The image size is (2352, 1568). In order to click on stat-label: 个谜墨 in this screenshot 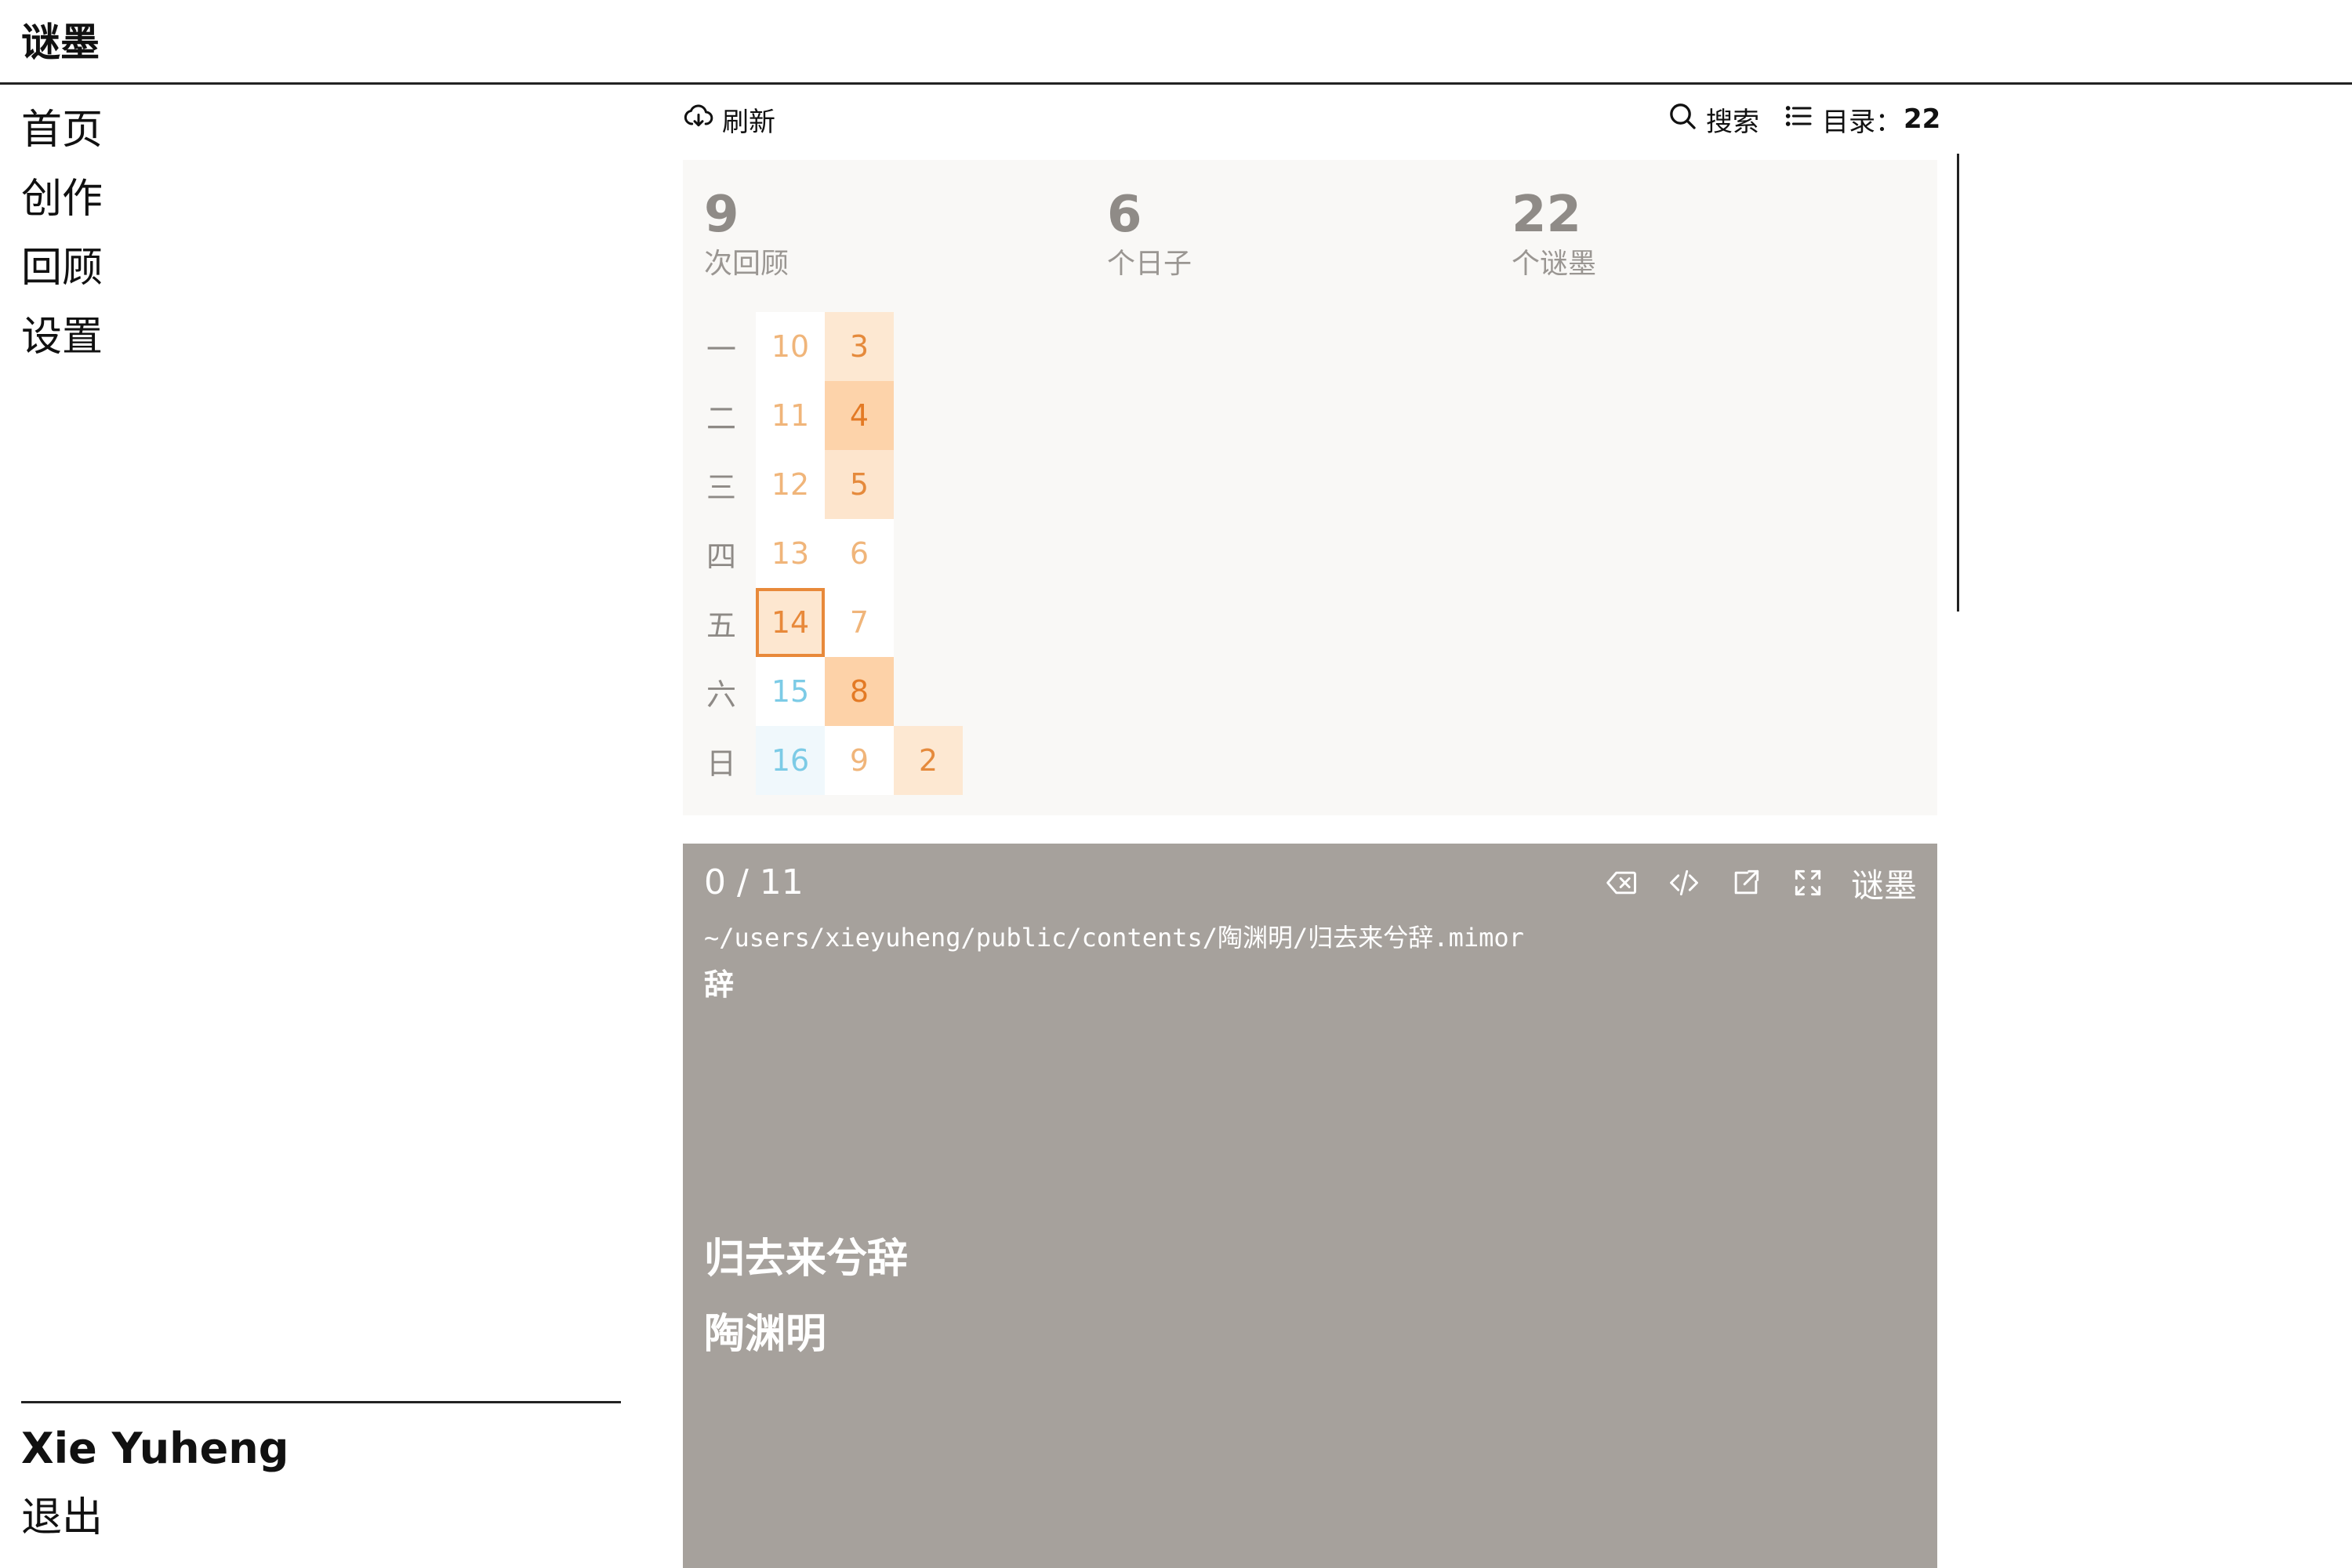, I will do `click(1554, 264)`.